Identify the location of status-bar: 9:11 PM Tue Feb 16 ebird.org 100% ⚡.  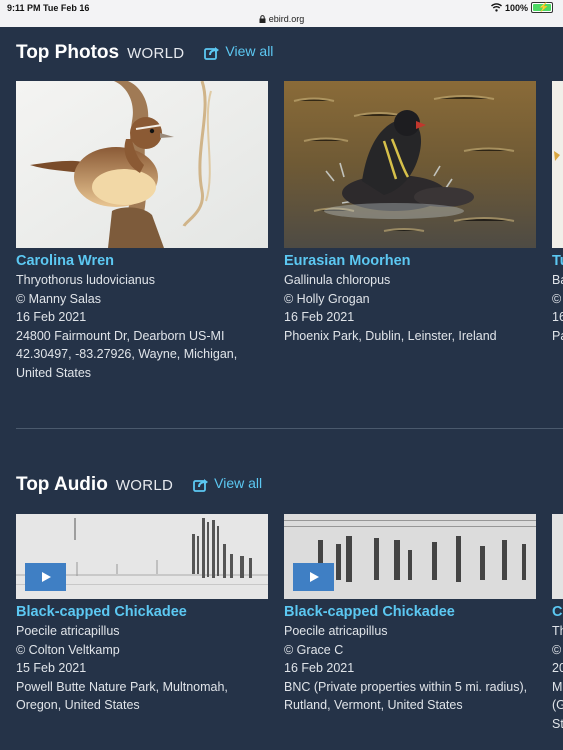
(281, 13).